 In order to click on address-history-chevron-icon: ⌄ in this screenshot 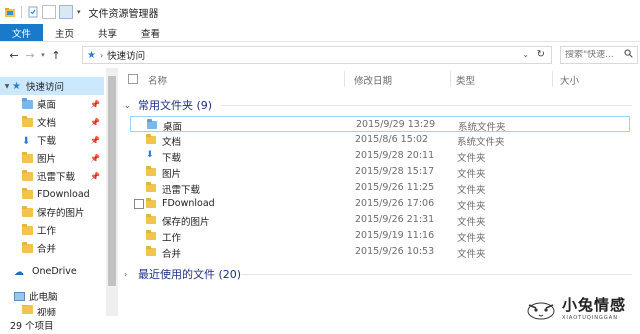, I will do `click(525, 54)`.